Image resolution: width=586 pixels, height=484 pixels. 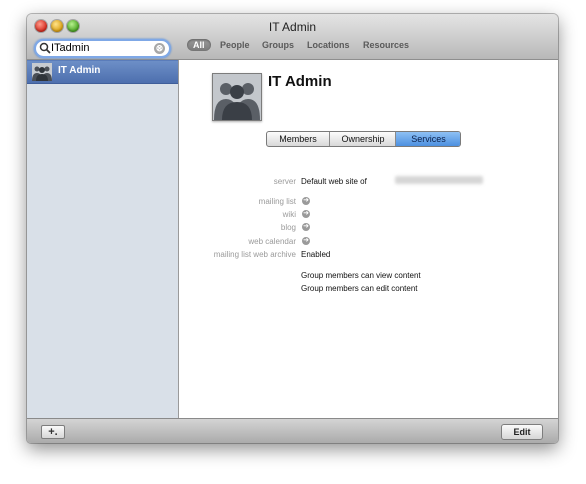 I want to click on blog-go-icon: ➜, so click(x=306, y=227).